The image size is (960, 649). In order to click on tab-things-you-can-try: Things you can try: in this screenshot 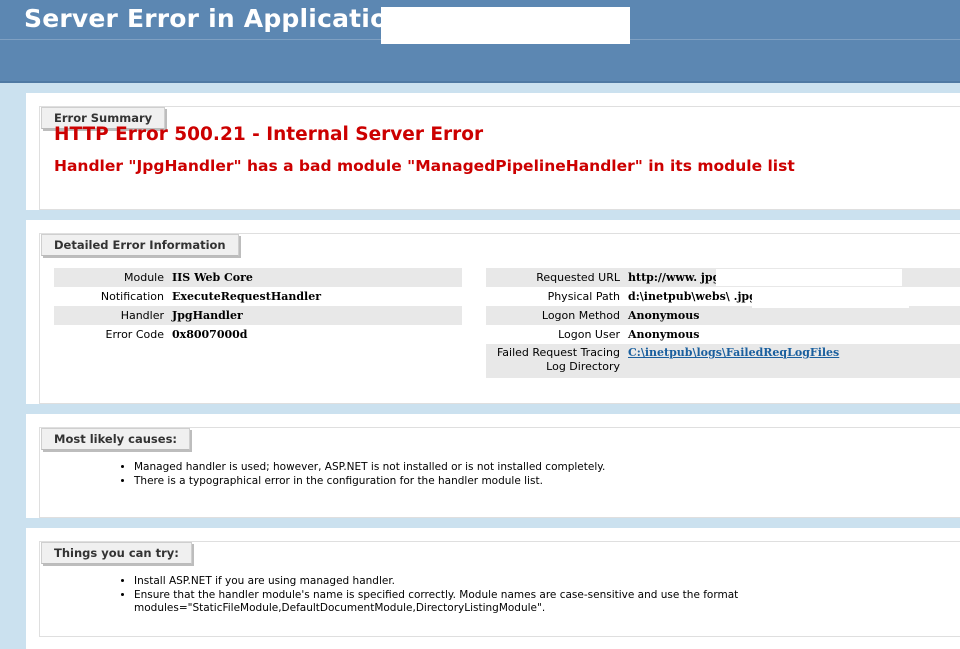, I will do `click(116, 553)`.